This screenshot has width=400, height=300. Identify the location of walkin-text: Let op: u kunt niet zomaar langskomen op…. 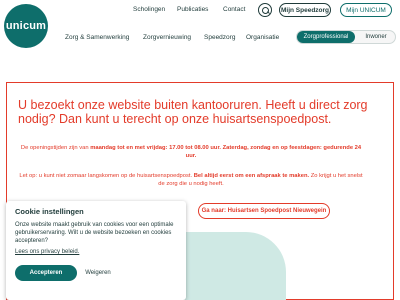
(191, 180).